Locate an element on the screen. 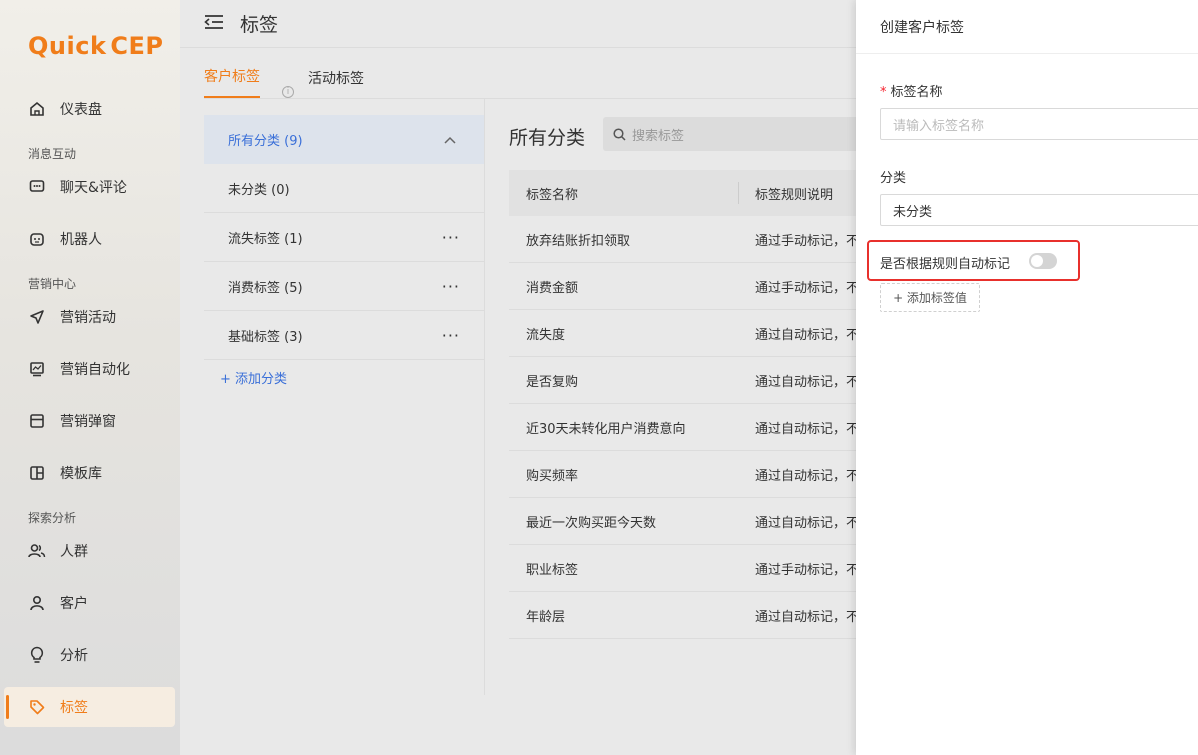 The width and height of the screenshot is (1198, 755). tab-label: 客户标签 is located at coordinates (232, 77).